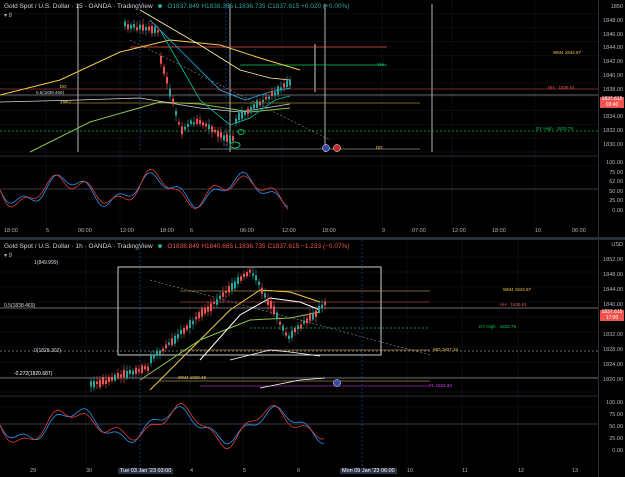 The height and width of the screenshot is (477, 625). Describe the element at coordinates (446, 349) in the screenshot. I see `wd-level-label: WD 1827.34` at that location.